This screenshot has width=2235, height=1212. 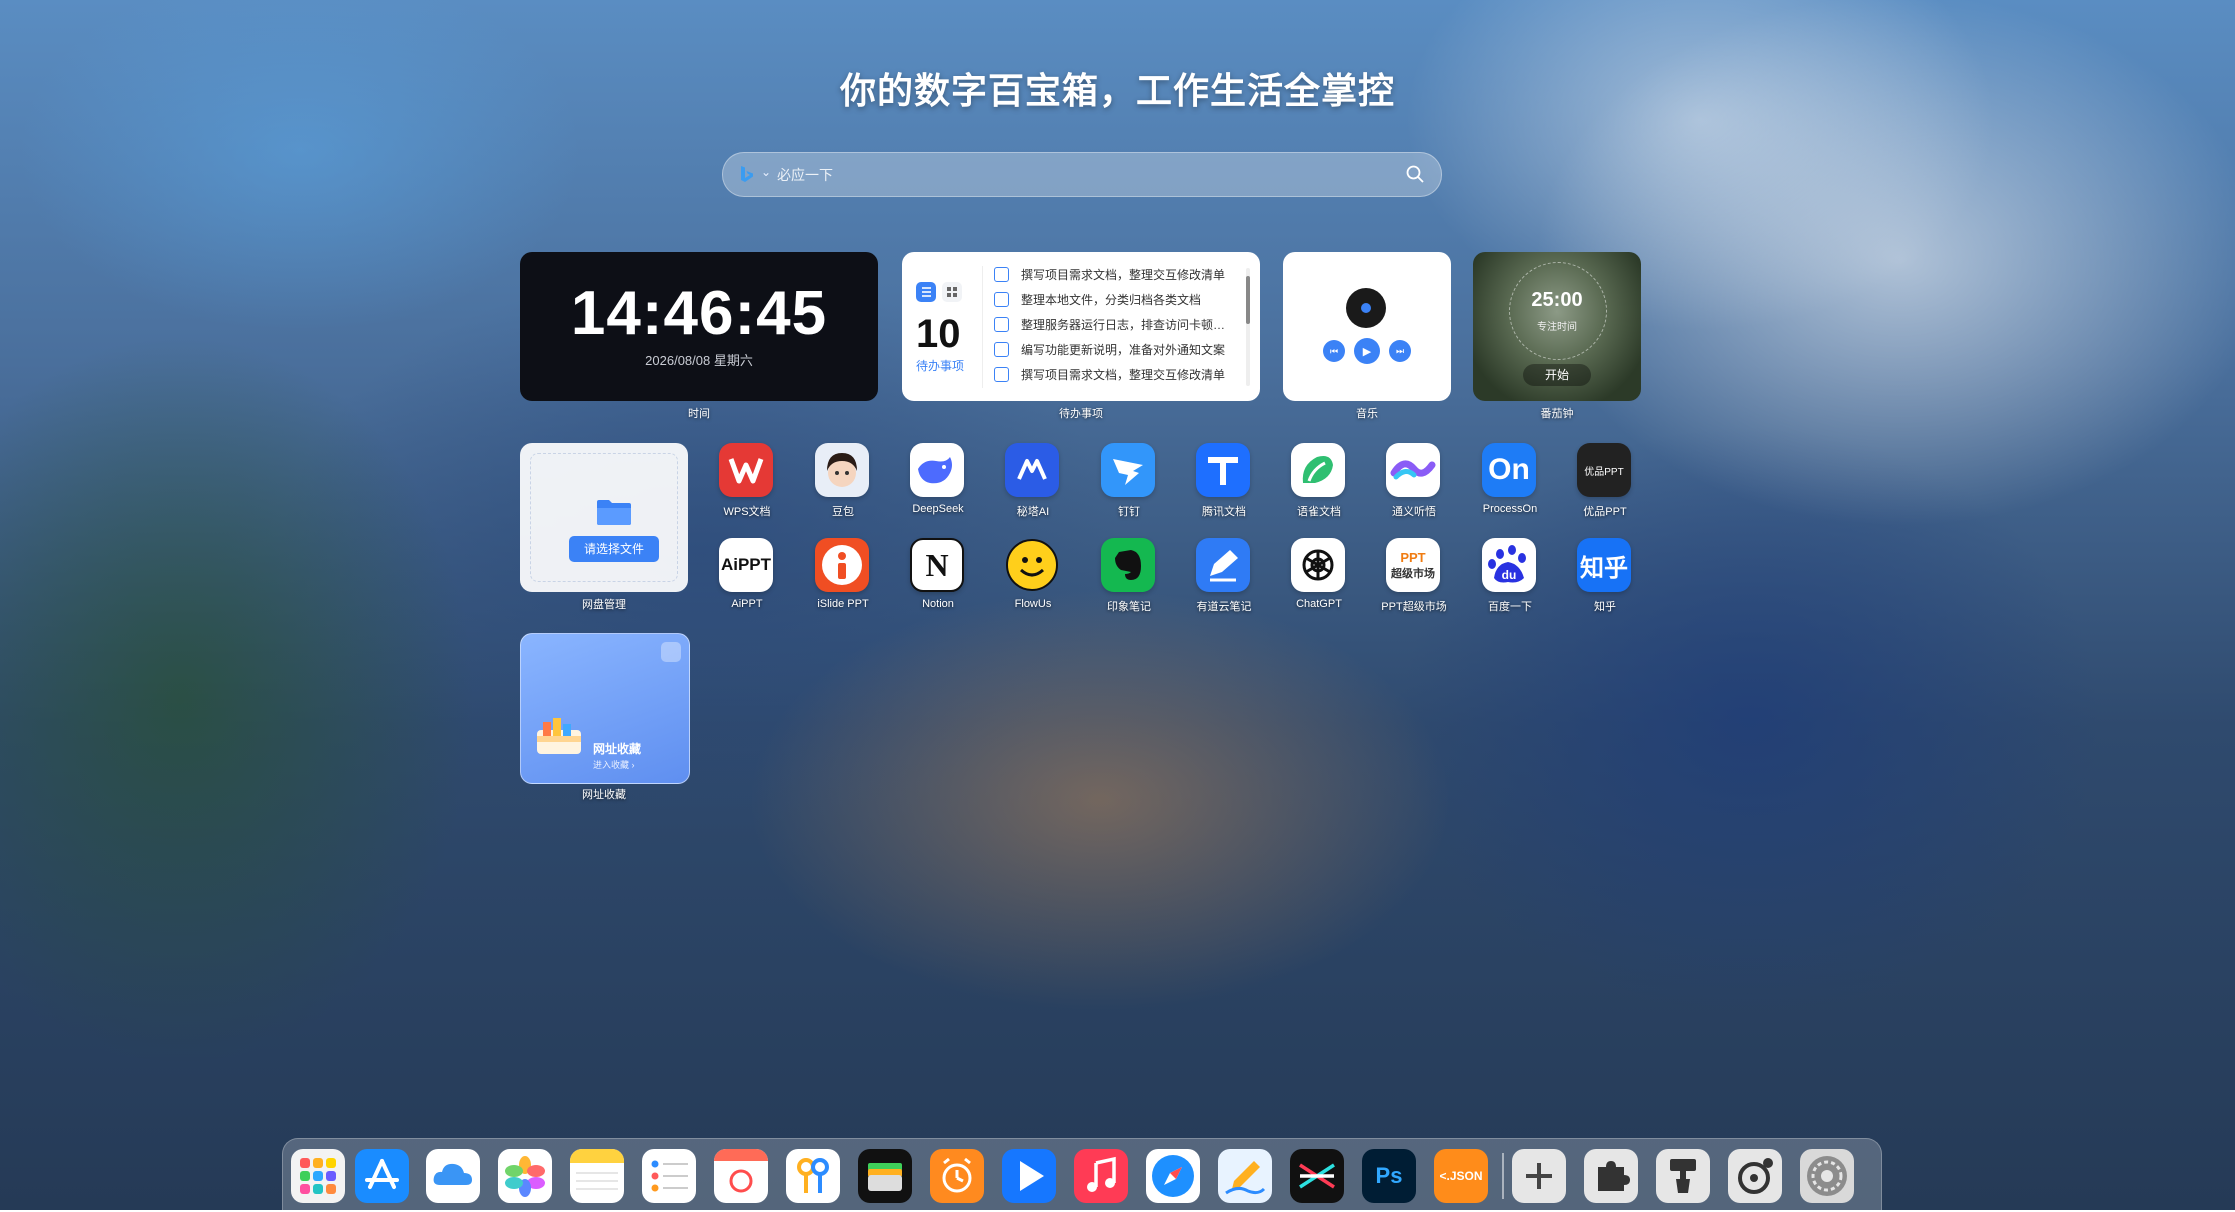 I want to click on app-metaso: 秘塔AI, so click(x=1033, y=480).